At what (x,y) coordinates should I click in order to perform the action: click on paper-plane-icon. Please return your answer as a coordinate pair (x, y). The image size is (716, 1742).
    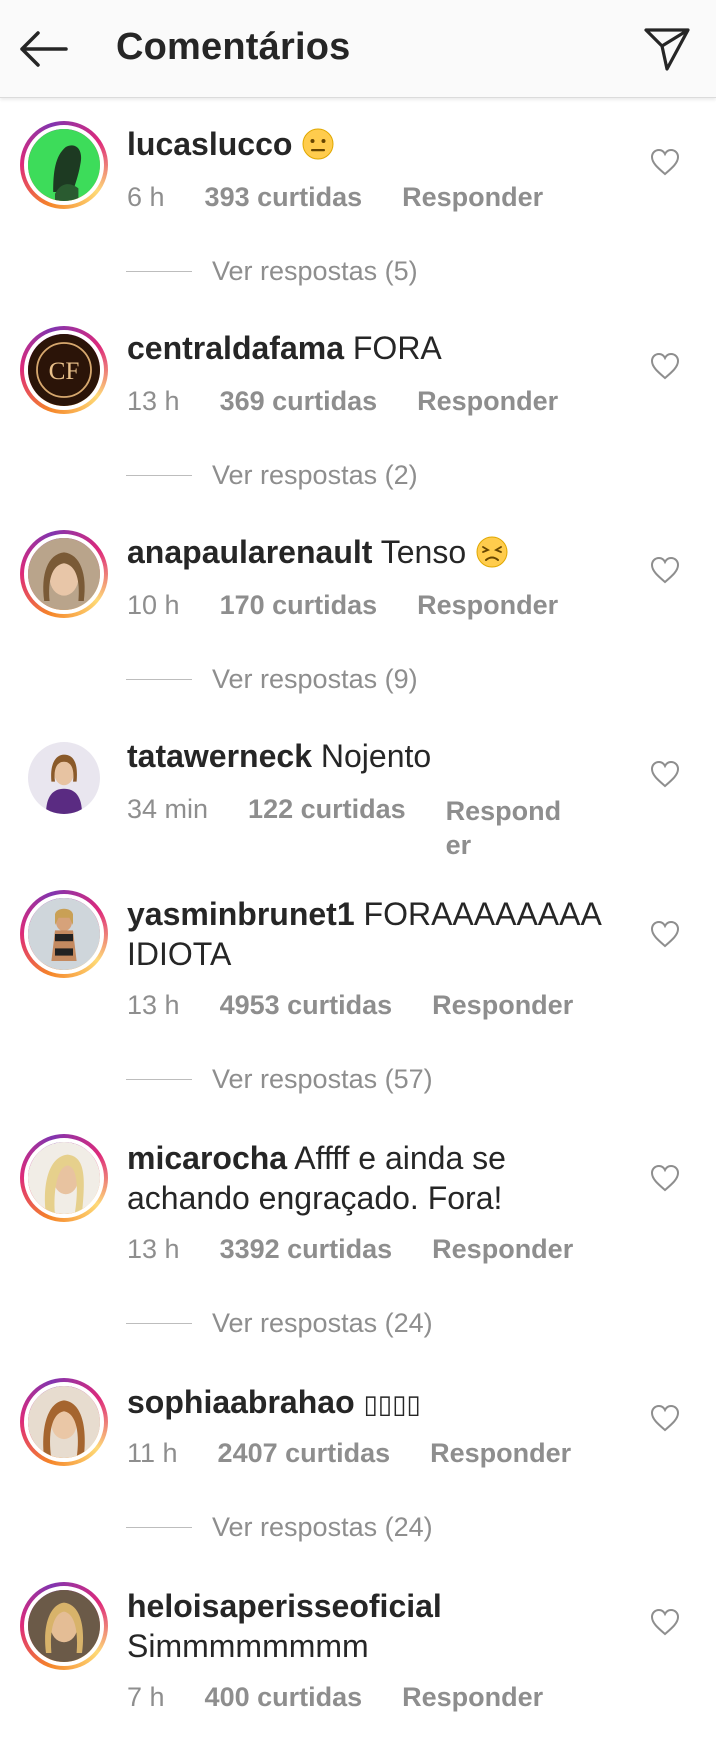
    Looking at the image, I should click on (667, 49).